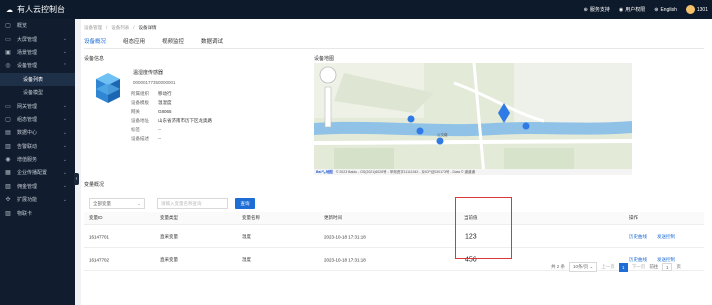 The image size is (712, 305). Describe the element at coordinates (94, 59) in the screenshot. I see `device-info-title: 设备信息` at that location.